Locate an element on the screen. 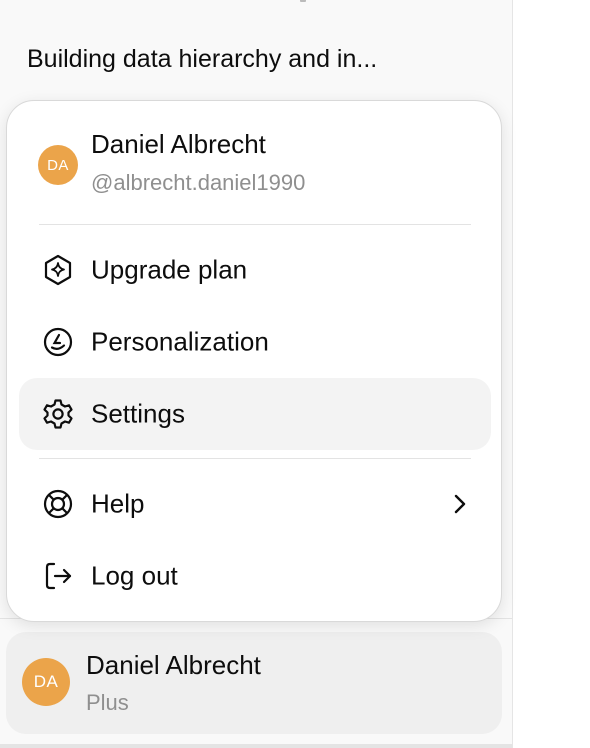 This screenshot has width=590, height=748. scroll-edge is located at coordinates (256, 746).